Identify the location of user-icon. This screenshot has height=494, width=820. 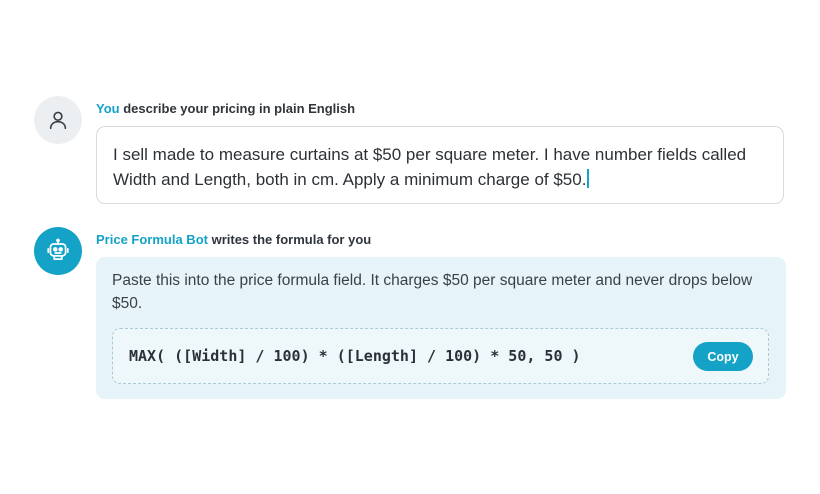
(58, 120).